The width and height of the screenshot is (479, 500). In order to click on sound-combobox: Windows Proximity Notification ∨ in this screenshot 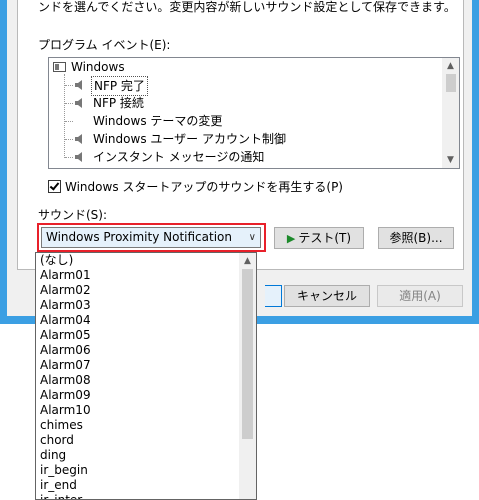, I will do `click(151, 237)`.